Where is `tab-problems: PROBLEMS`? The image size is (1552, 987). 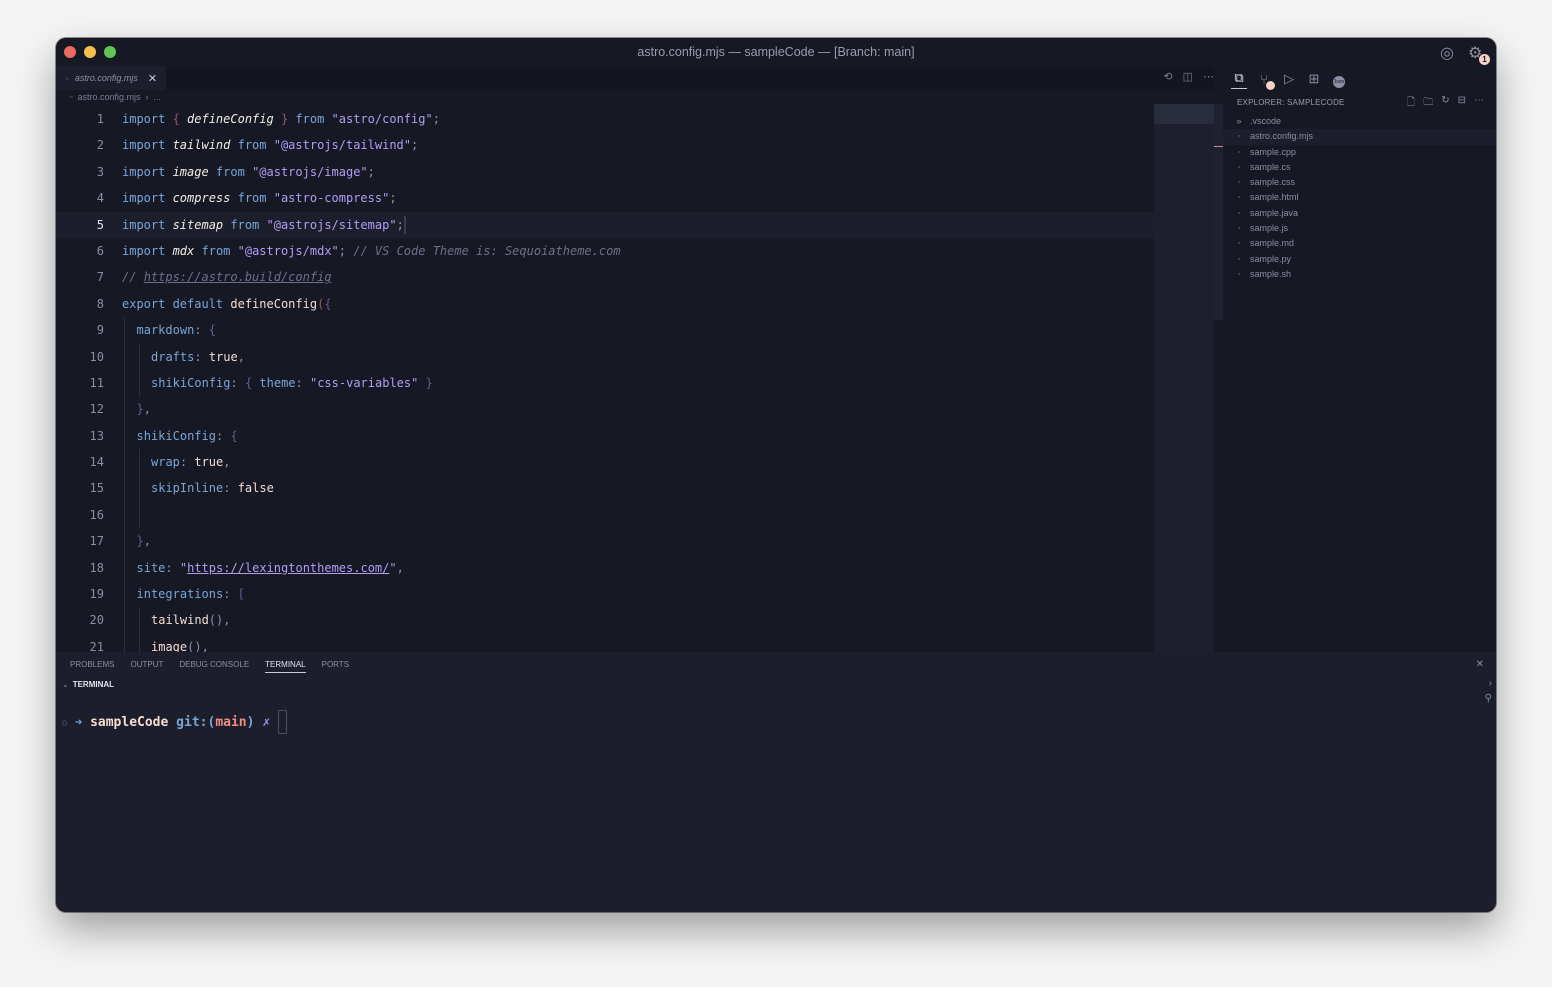 tab-problems: PROBLEMS is located at coordinates (92, 666).